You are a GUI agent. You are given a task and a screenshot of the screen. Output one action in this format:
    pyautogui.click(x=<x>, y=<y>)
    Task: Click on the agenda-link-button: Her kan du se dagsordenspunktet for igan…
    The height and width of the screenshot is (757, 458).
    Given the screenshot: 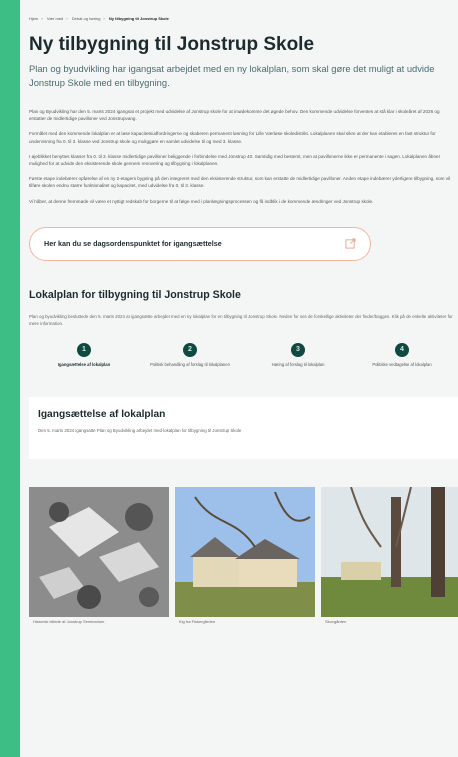 What is the action you would take?
    pyautogui.click(x=200, y=243)
    